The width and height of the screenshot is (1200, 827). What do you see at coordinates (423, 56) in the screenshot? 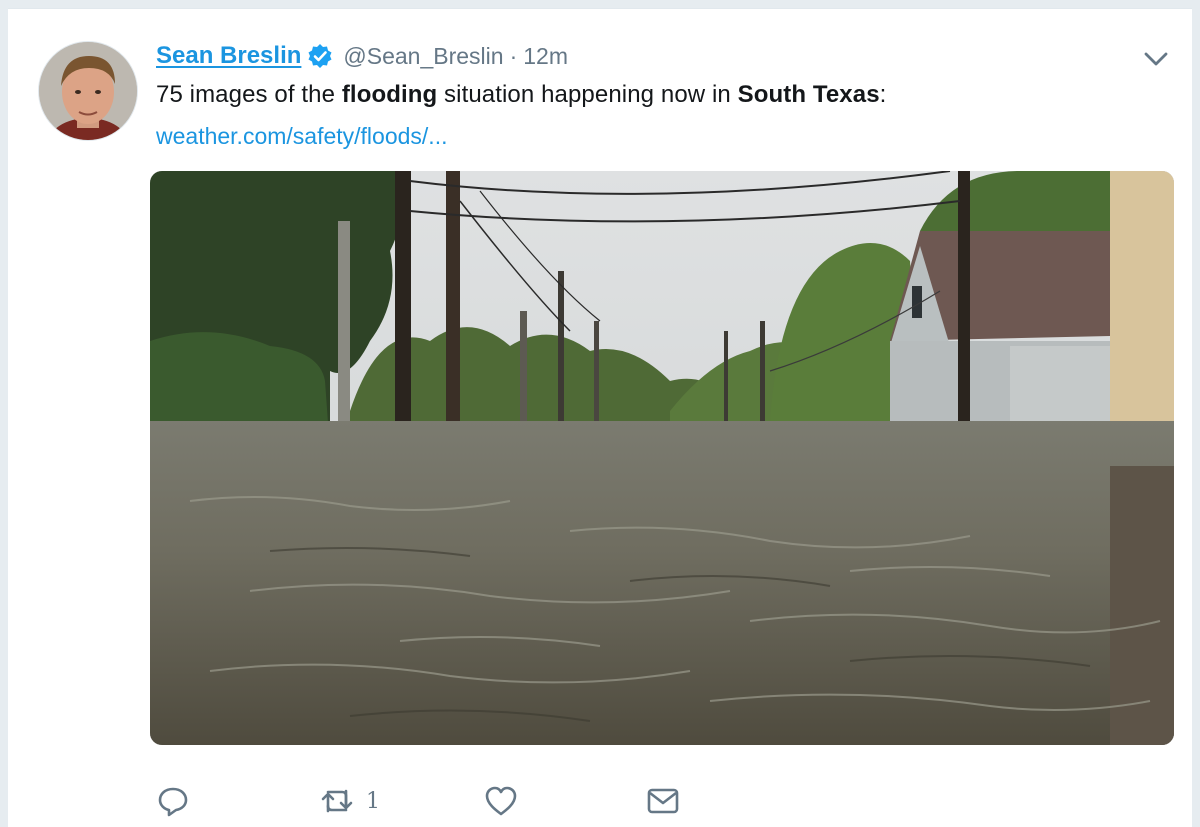
I see `author-handle: @Sean_Breslin` at bounding box center [423, 56].